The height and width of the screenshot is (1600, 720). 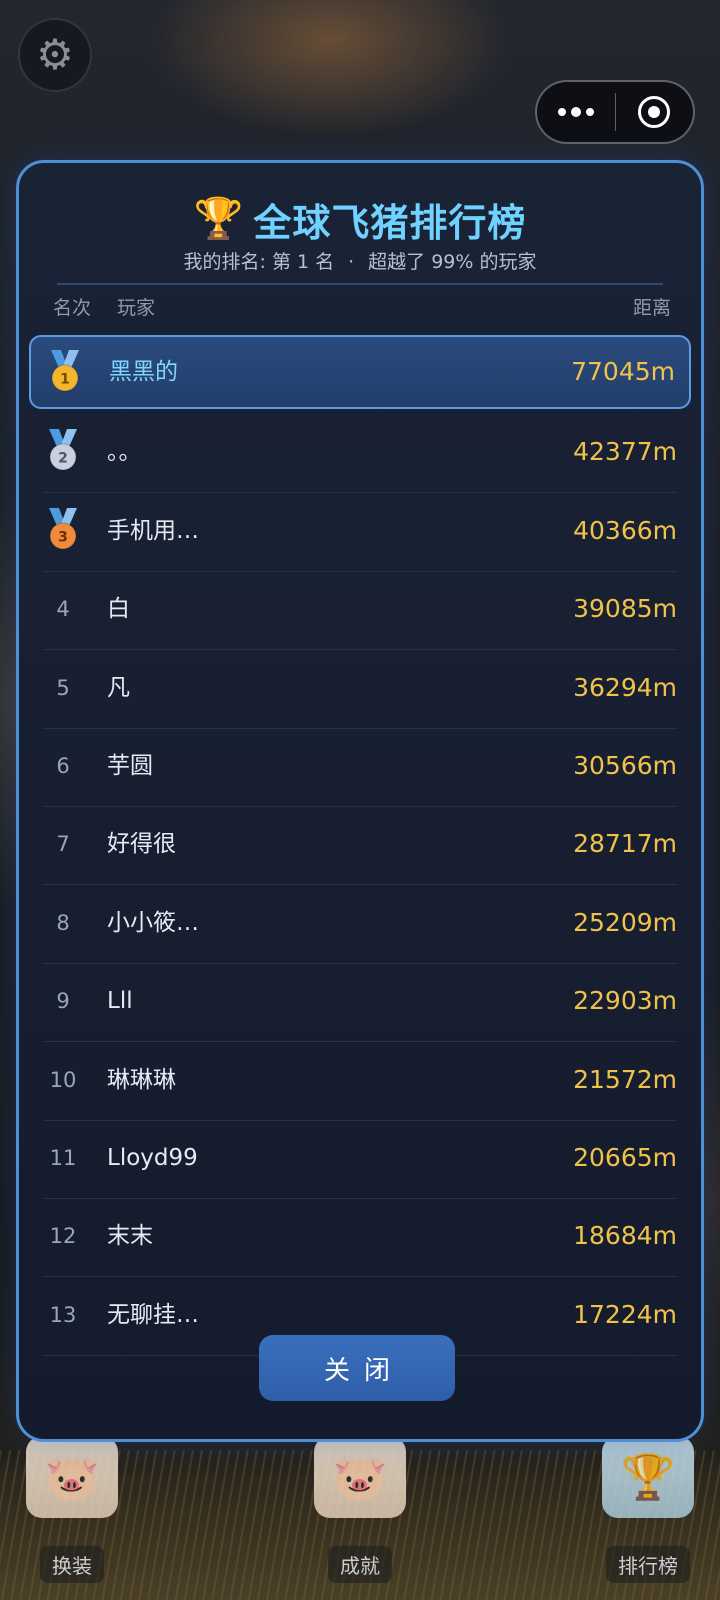 I want to click on bottom-item-dressup: 🐷 换装, so click(x=72, y=1509).